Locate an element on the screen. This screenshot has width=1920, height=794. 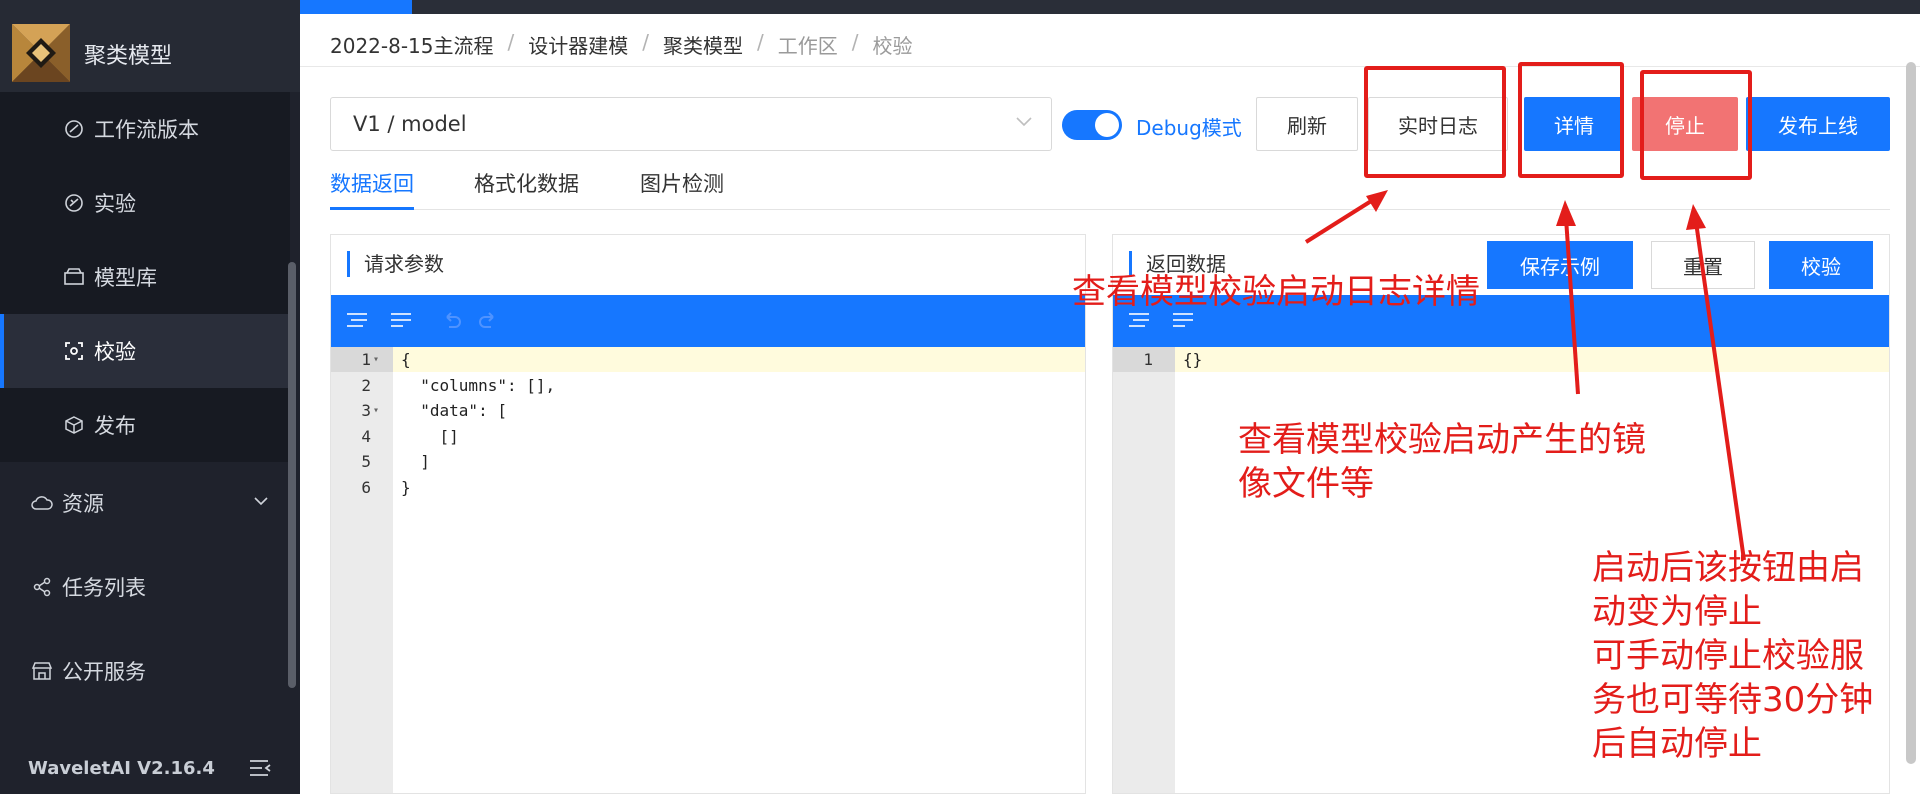
logo-icon is located at coordinates (41, 53).